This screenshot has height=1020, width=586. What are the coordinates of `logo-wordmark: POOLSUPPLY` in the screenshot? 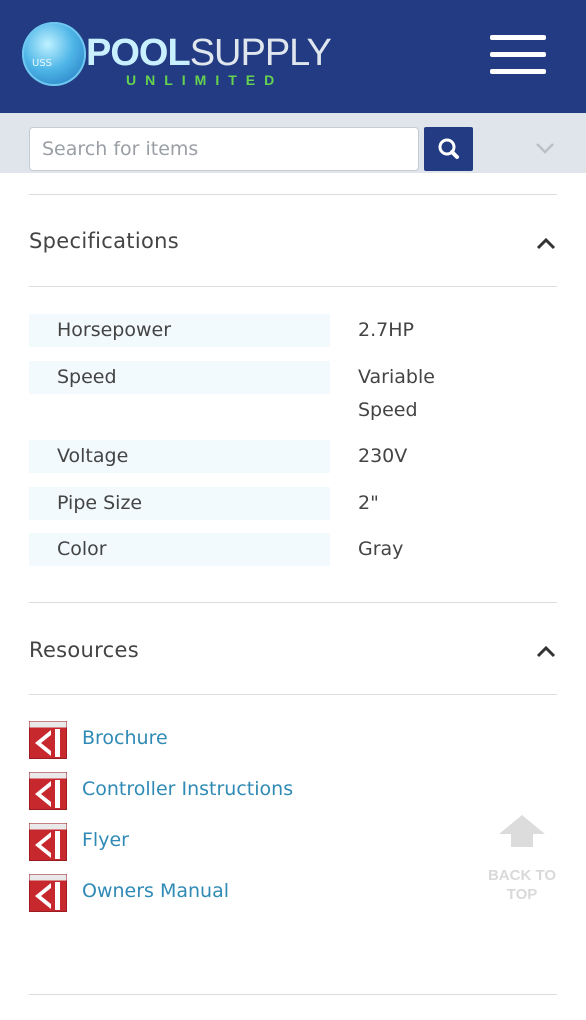 It's located at (209, 53).